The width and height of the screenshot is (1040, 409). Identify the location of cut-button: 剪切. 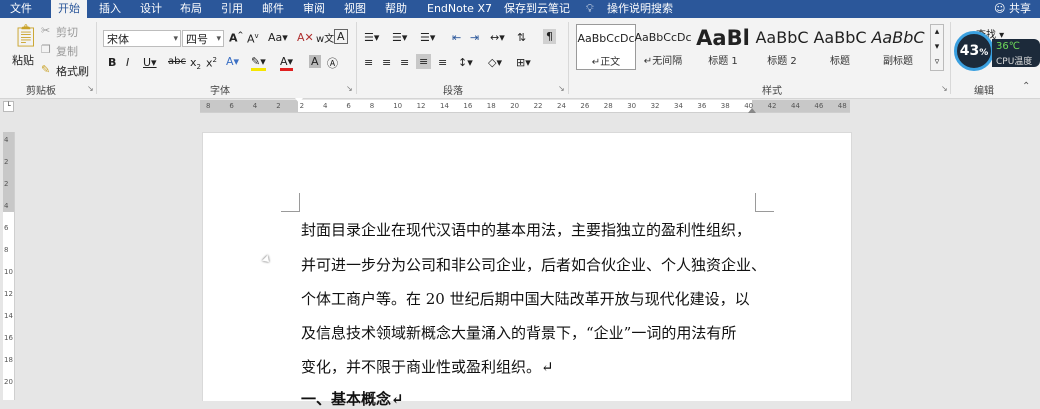
(67, 32).